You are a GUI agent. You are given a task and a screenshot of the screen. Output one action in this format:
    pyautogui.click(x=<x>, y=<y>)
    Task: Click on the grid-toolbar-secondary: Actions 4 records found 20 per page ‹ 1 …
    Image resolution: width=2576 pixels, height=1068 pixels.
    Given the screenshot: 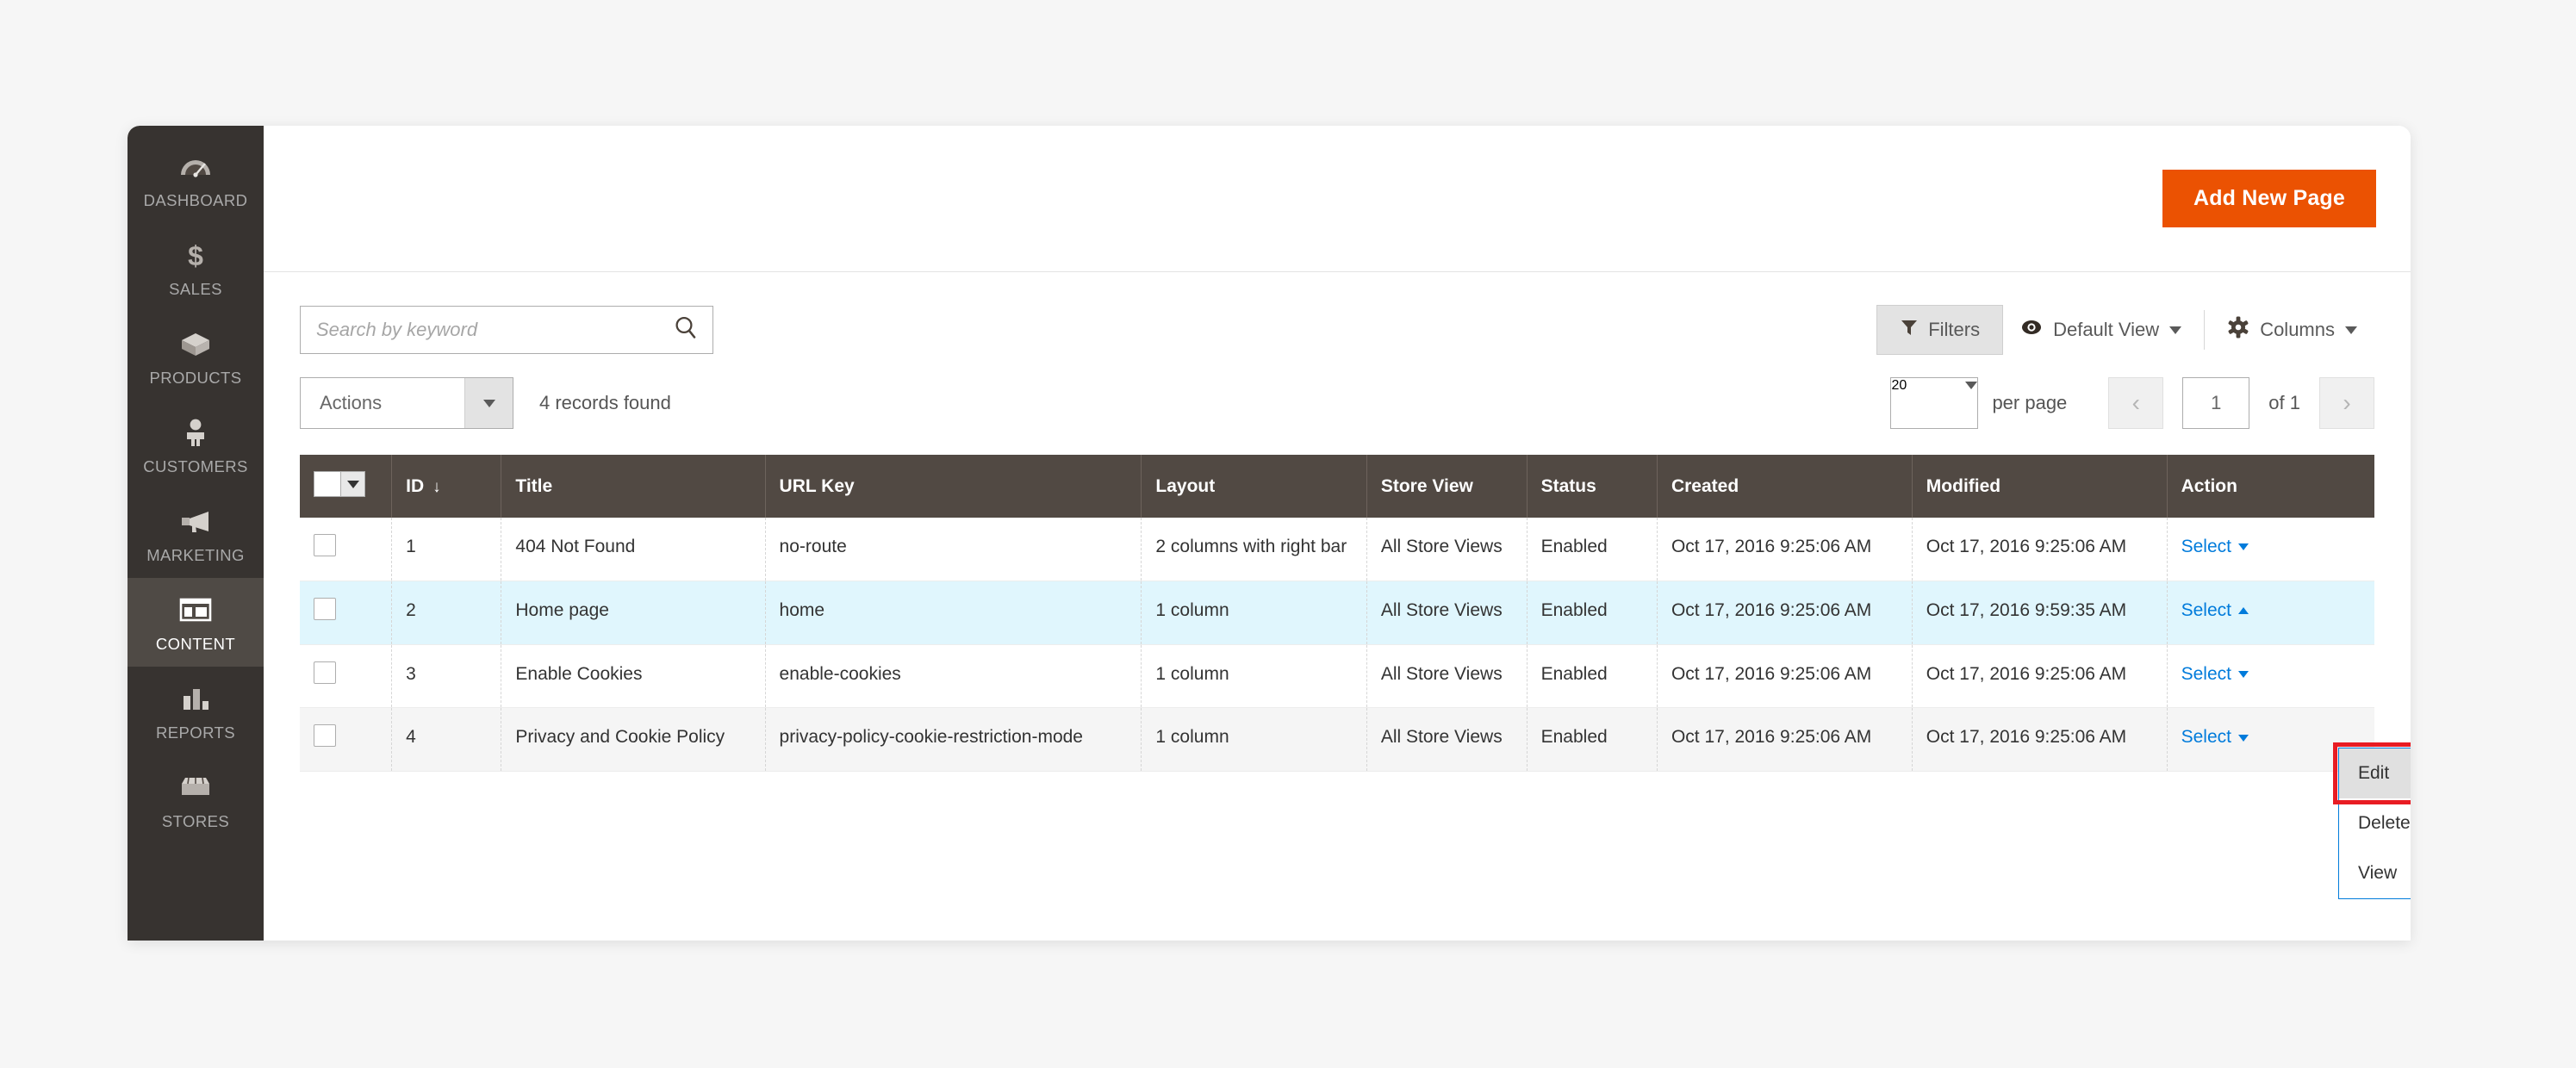 What is the action you would take?
    pyautogui.click(x=1338, y=392)
    